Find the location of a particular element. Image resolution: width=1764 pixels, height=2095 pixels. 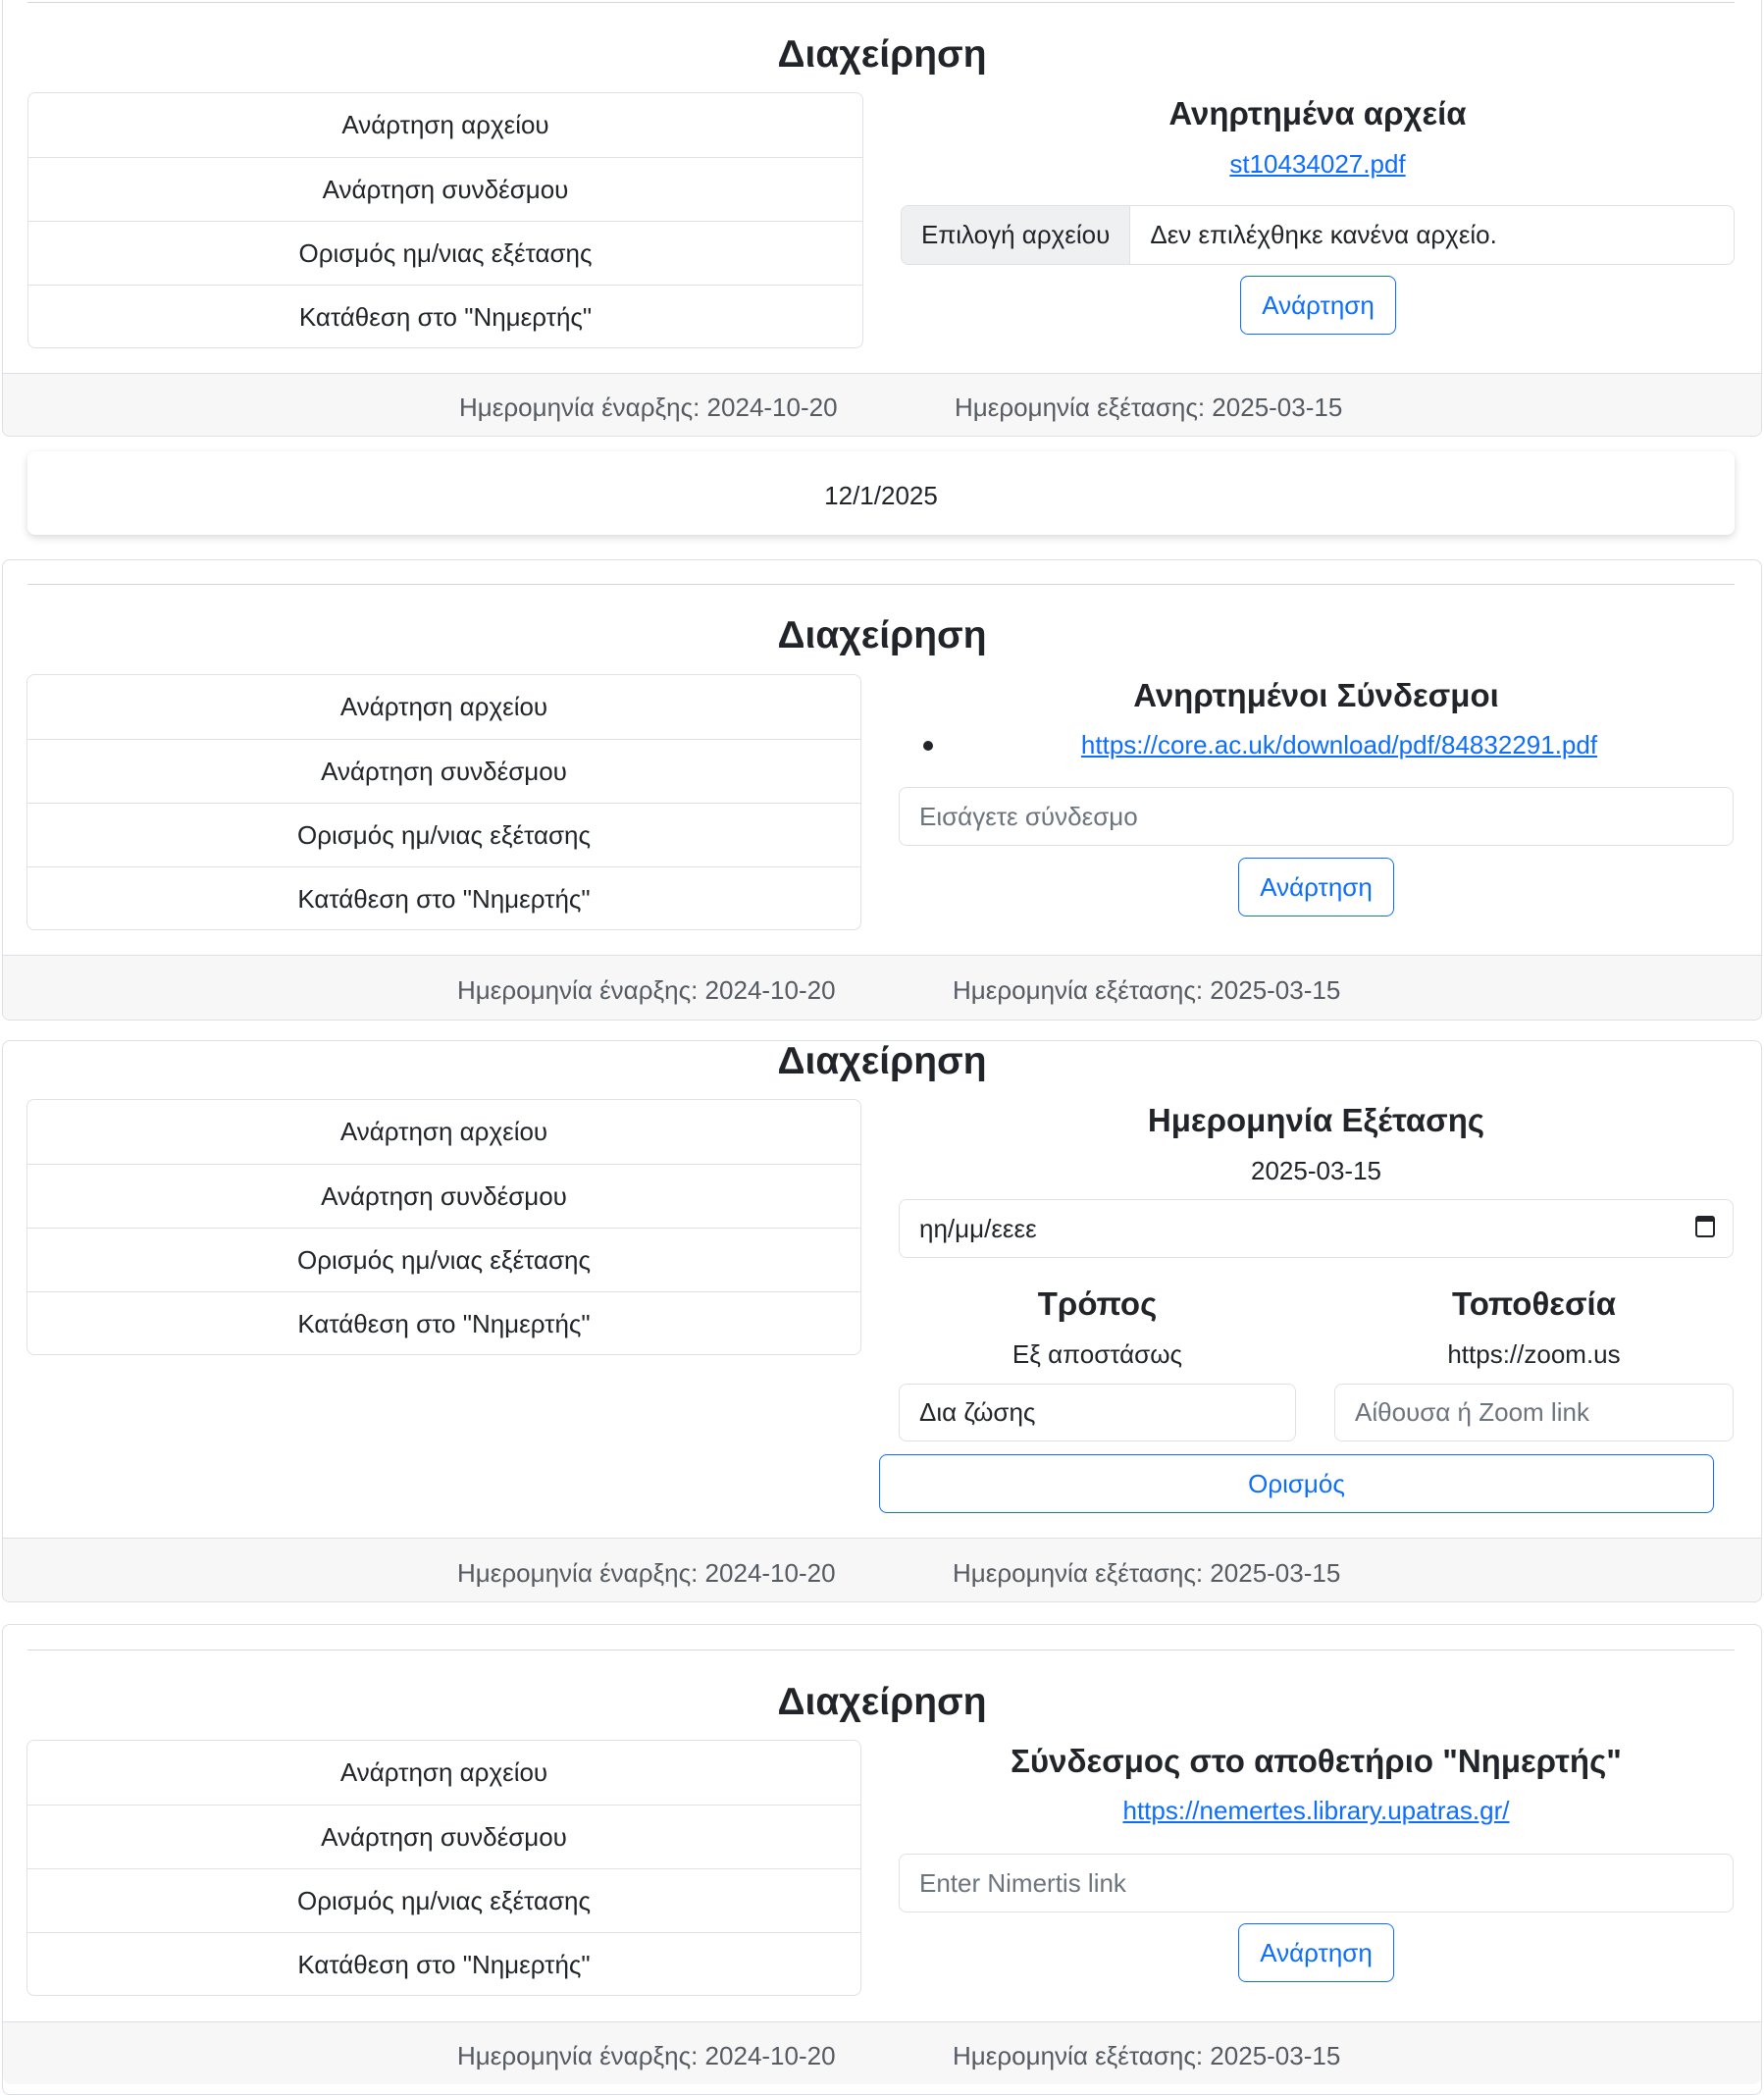

upload-nemertes-button: Ανάρτηση is located at coordinates (1316, 1952).